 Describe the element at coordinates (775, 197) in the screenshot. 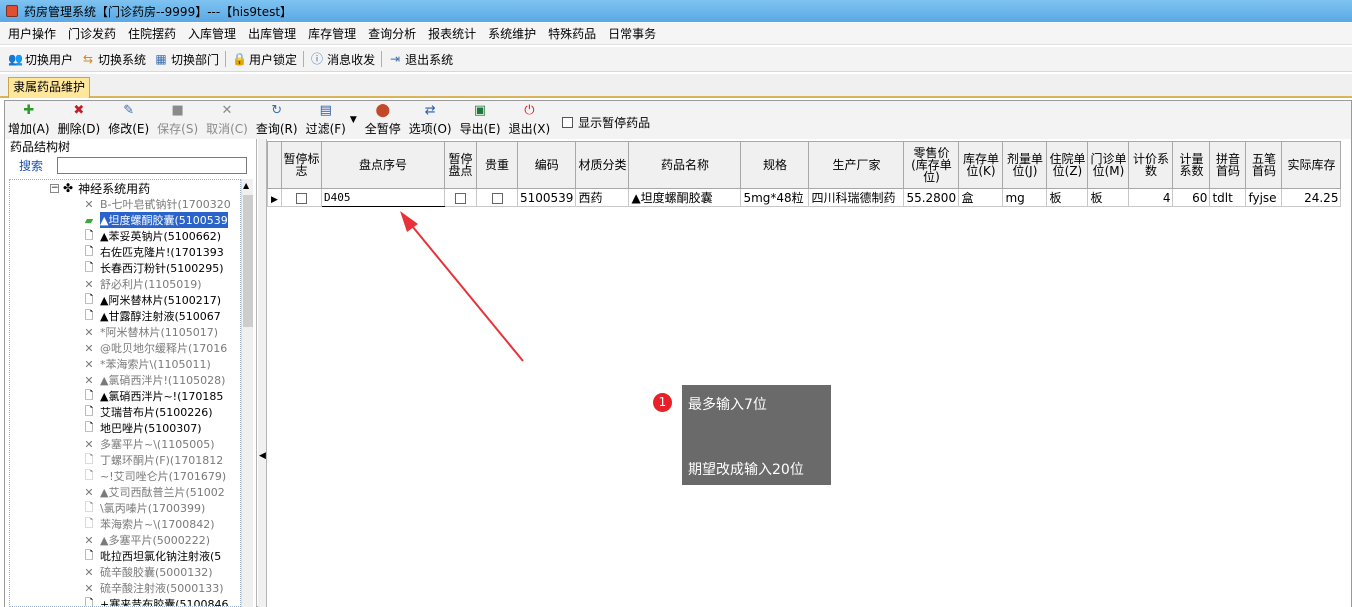

I see `spec-cell: 5mg*48粒` at that location.